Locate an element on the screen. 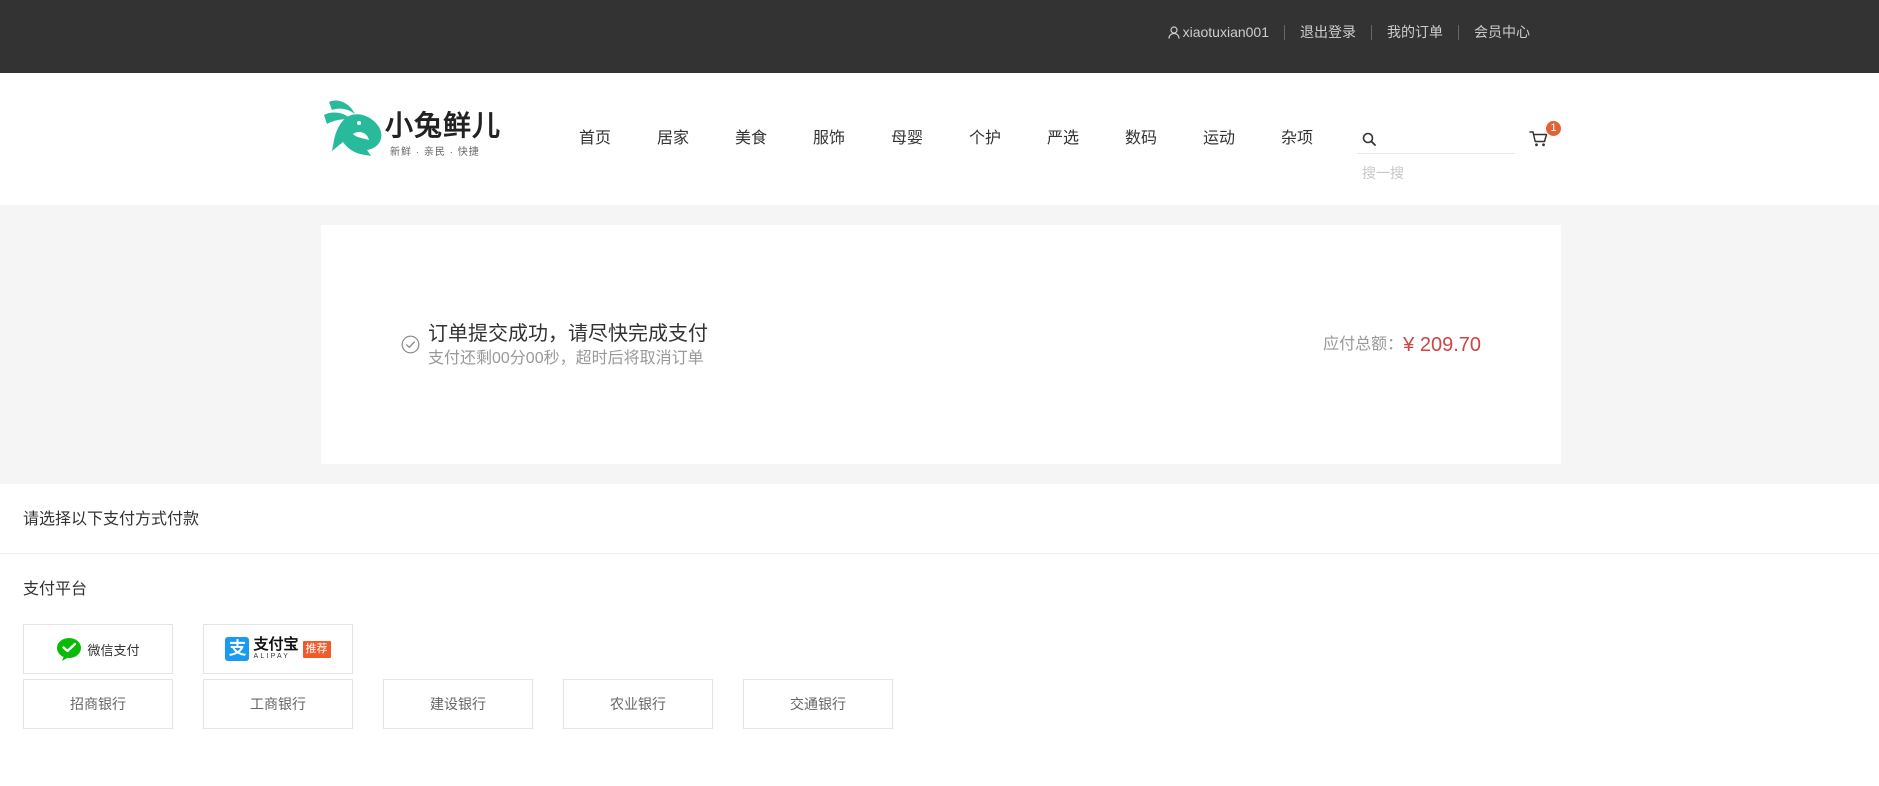 The image size is (1879, 786). search-input is located at coordinates (1427, 173).